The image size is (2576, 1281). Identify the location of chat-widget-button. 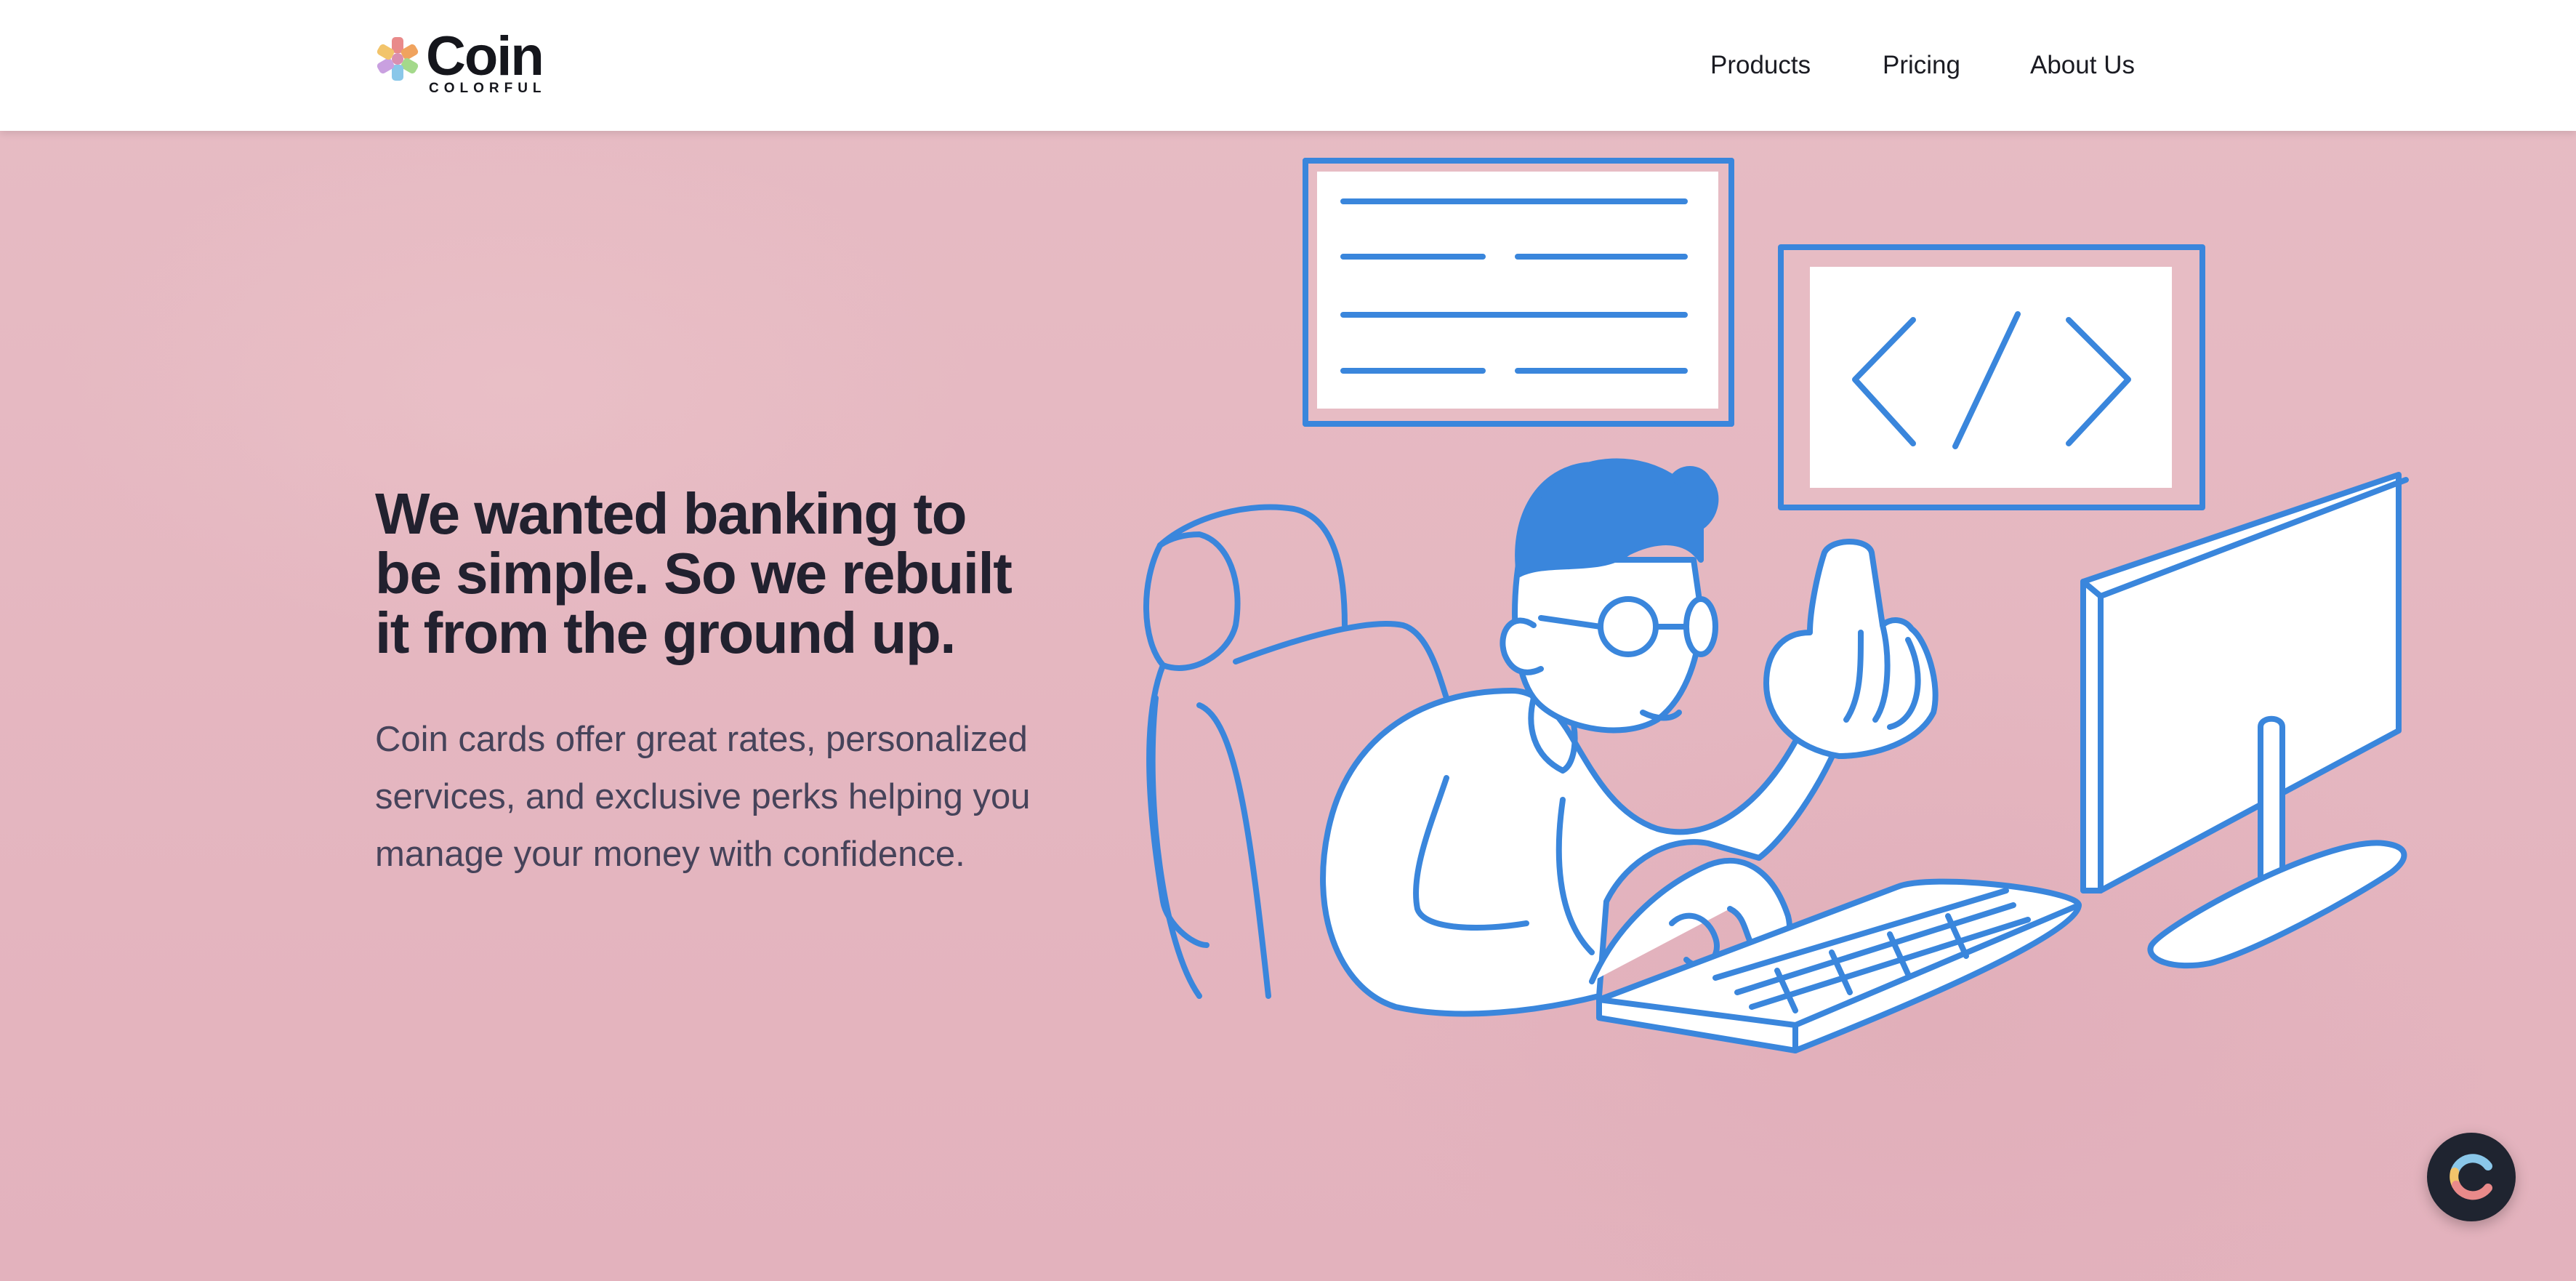
(2471, 1177).